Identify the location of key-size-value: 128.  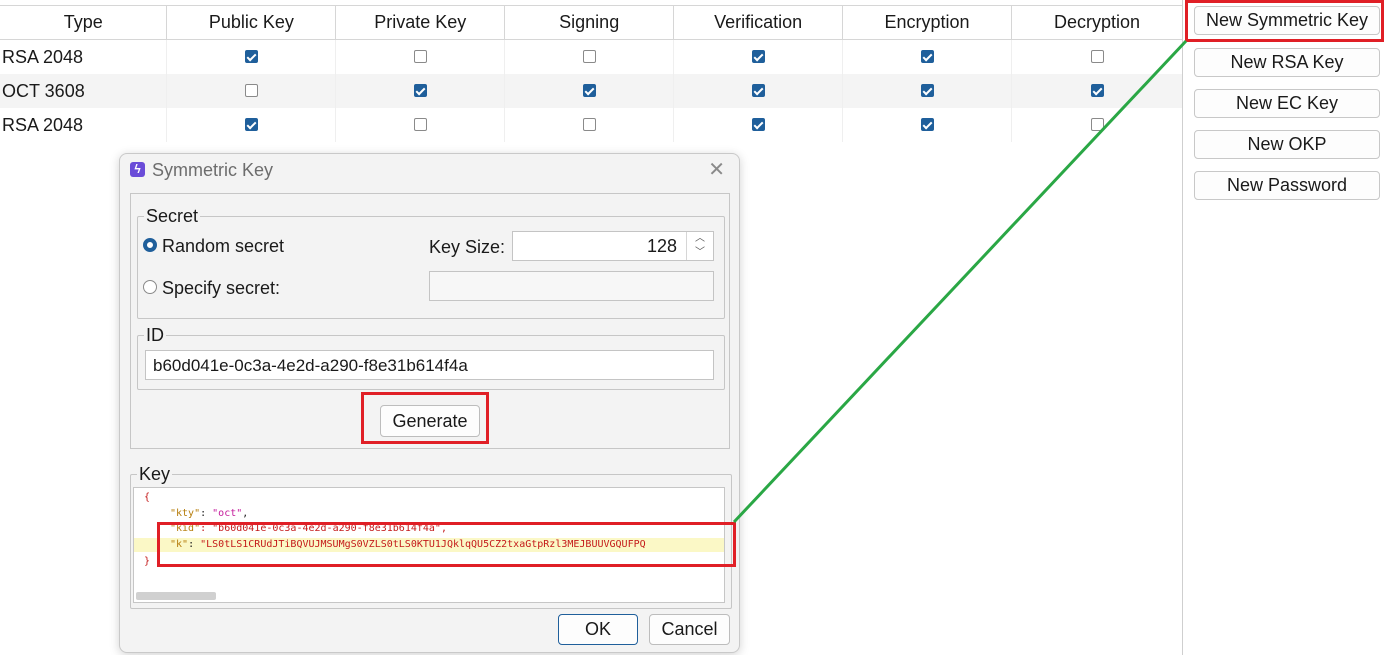
(662, 246).